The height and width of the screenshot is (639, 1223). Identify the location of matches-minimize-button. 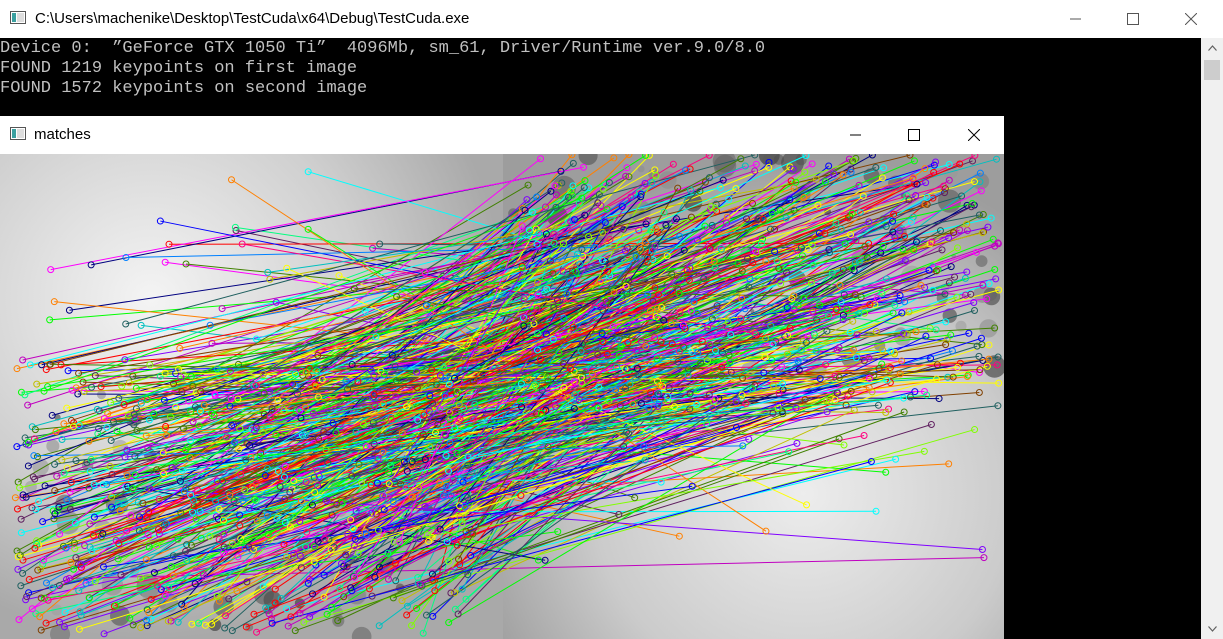
(856, 135).